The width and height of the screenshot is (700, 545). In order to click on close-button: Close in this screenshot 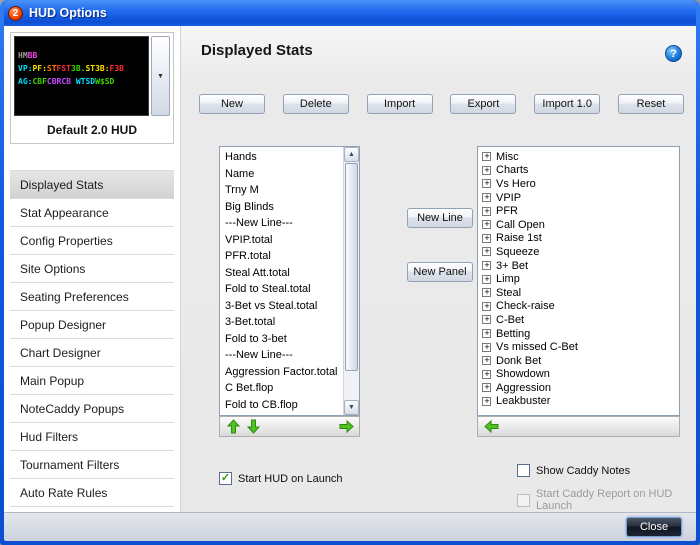, I will do `click(654, 527)`.